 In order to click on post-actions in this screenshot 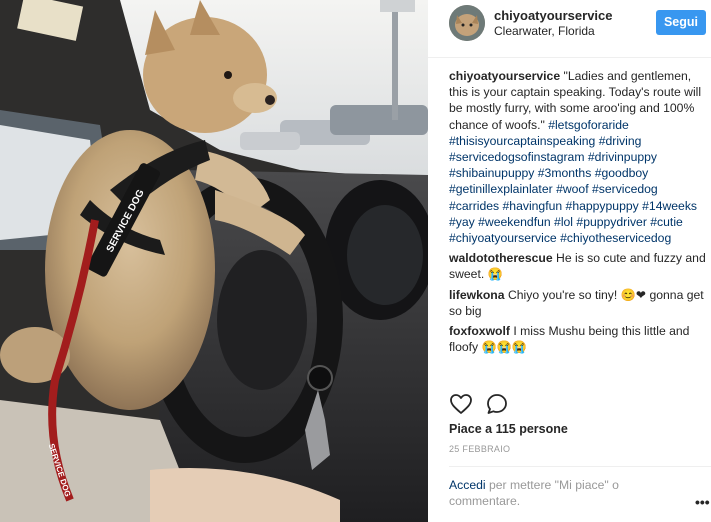, I will do `click(479, 404)`.